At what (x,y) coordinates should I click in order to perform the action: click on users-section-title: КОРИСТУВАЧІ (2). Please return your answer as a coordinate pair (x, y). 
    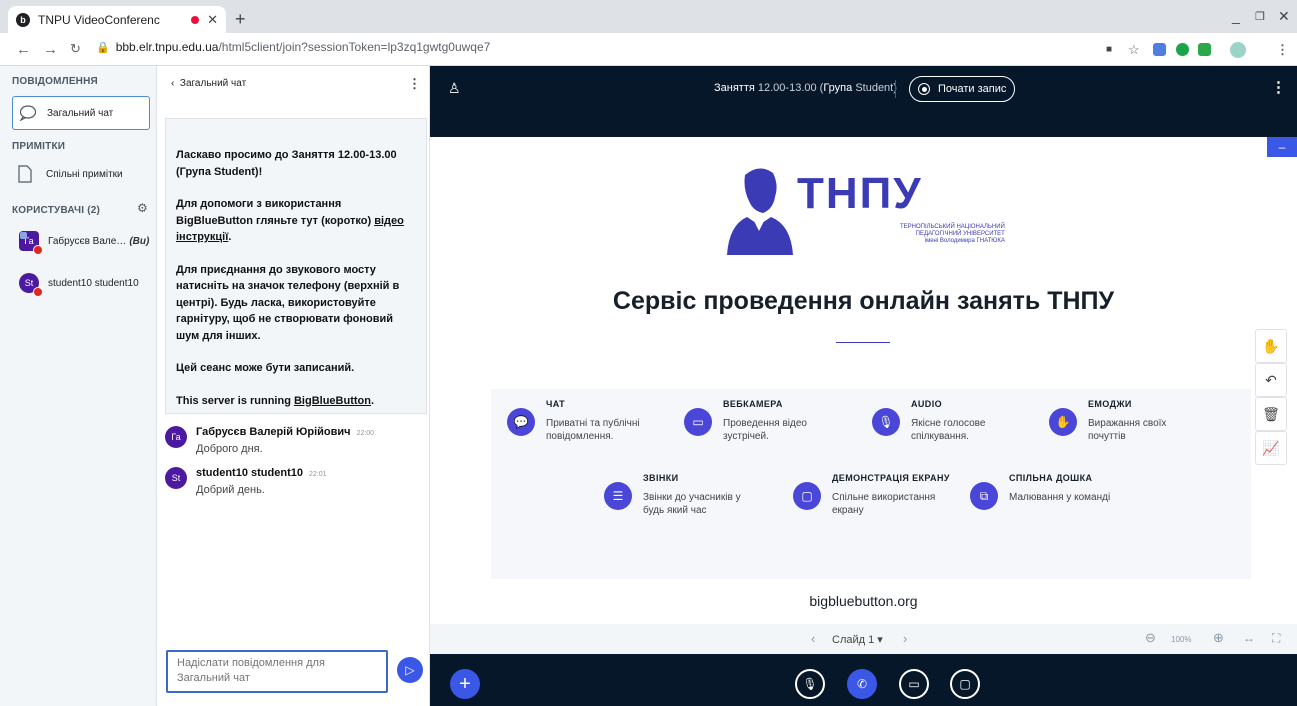
    Looking at the image, I should click on (56, 210).